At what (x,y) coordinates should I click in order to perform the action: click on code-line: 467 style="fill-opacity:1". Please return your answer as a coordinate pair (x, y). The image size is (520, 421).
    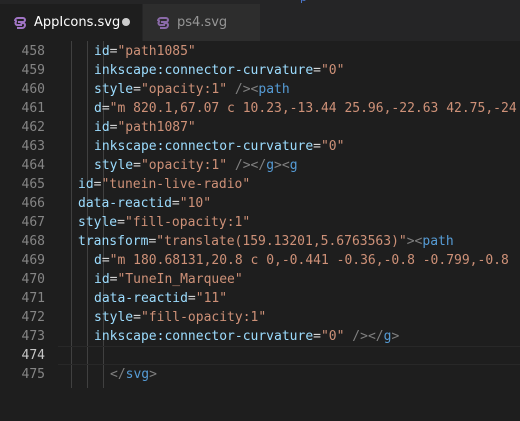
    Looking at the image, I should click on (260, 222).